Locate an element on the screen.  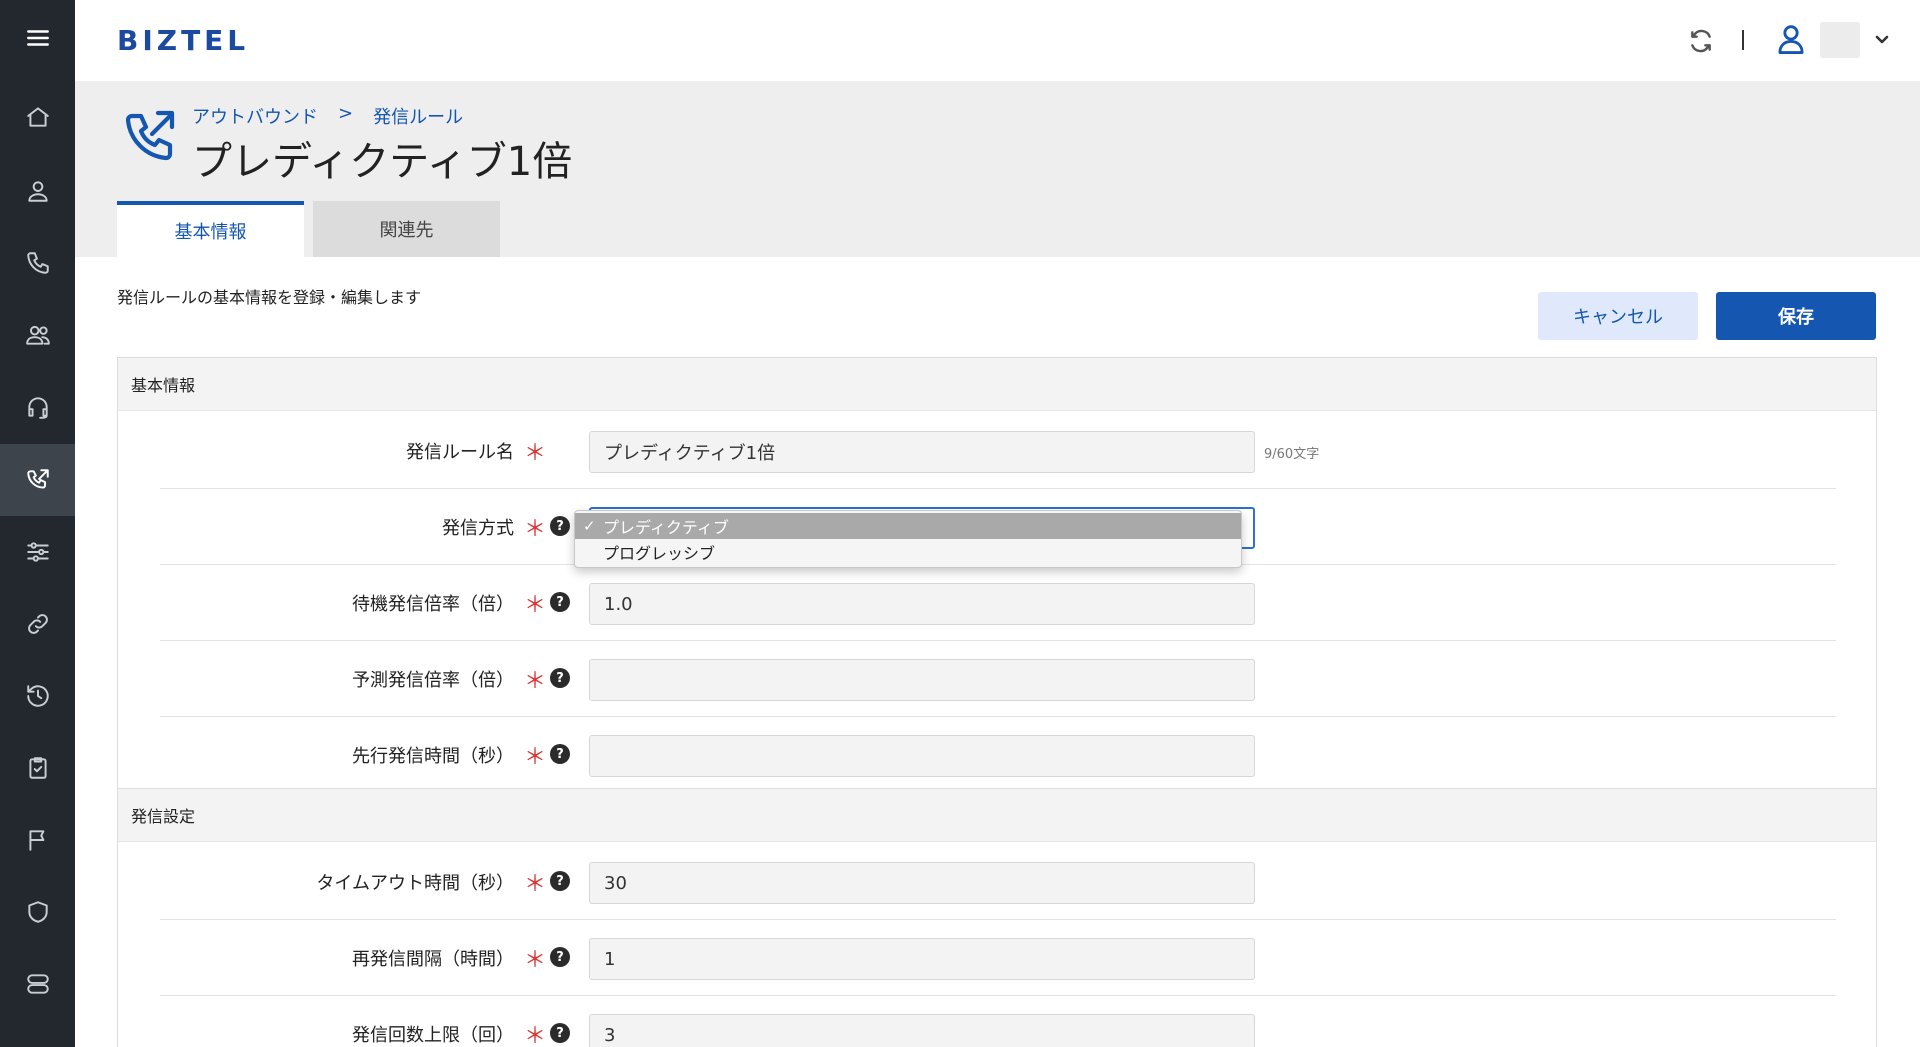
field-label: 予測発信倍率（倍） is located at coordinates (433, 680).